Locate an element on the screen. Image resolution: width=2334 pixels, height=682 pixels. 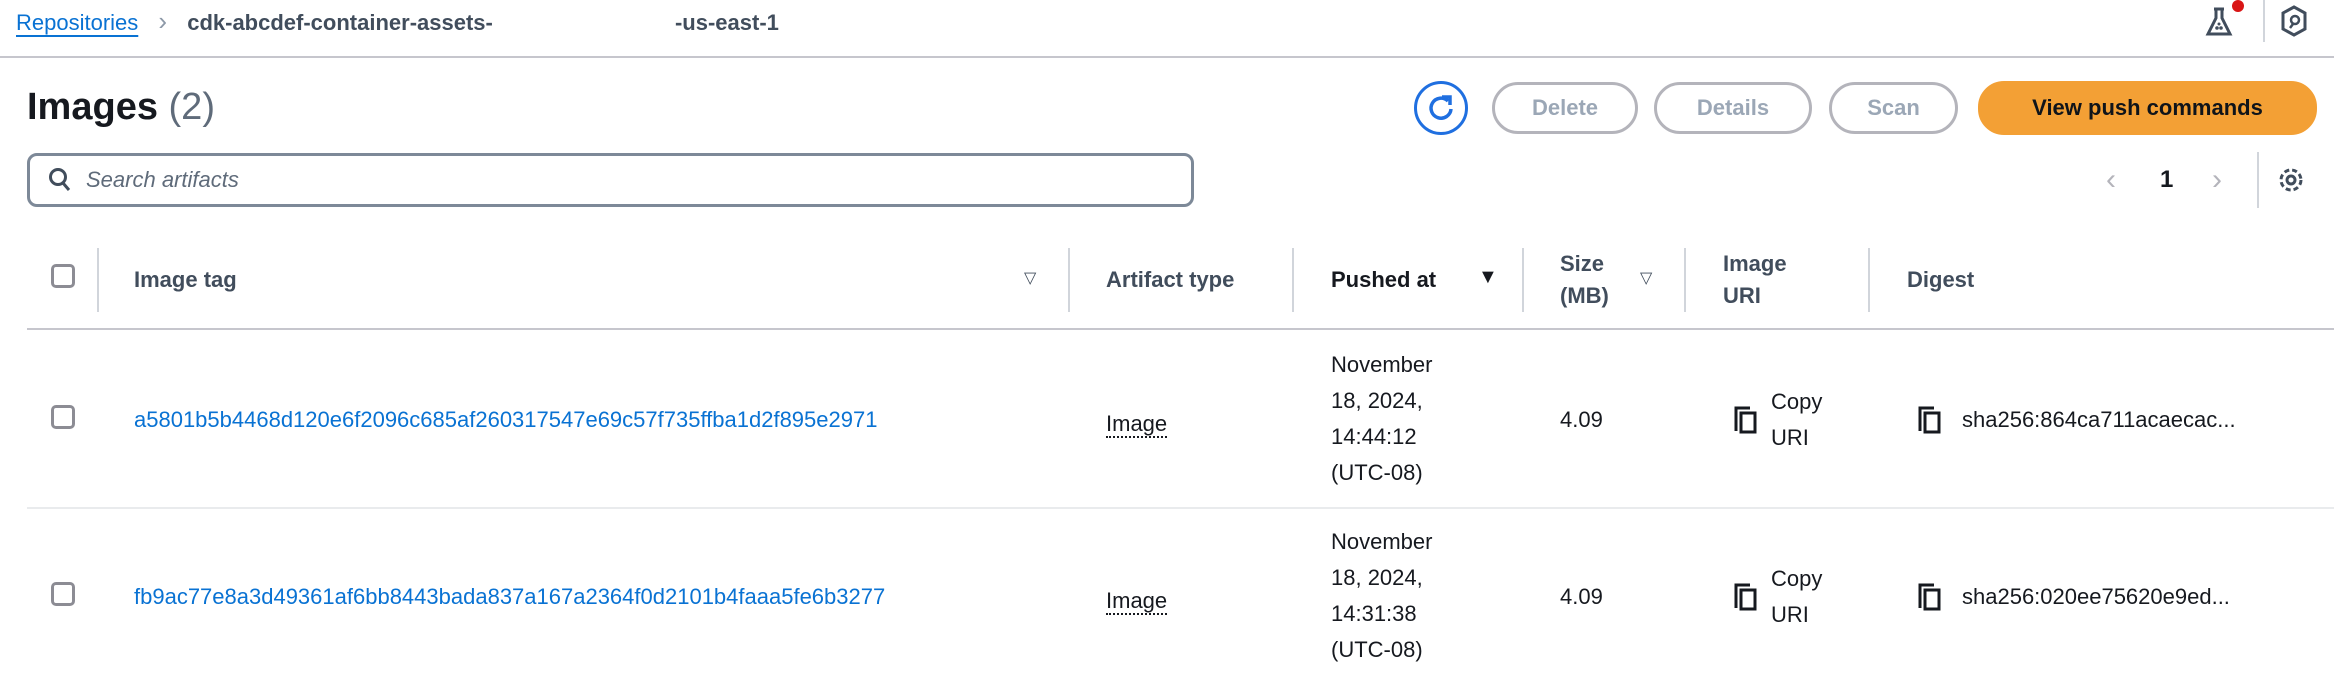
refresh-button is located at coordinates (1441, 108).